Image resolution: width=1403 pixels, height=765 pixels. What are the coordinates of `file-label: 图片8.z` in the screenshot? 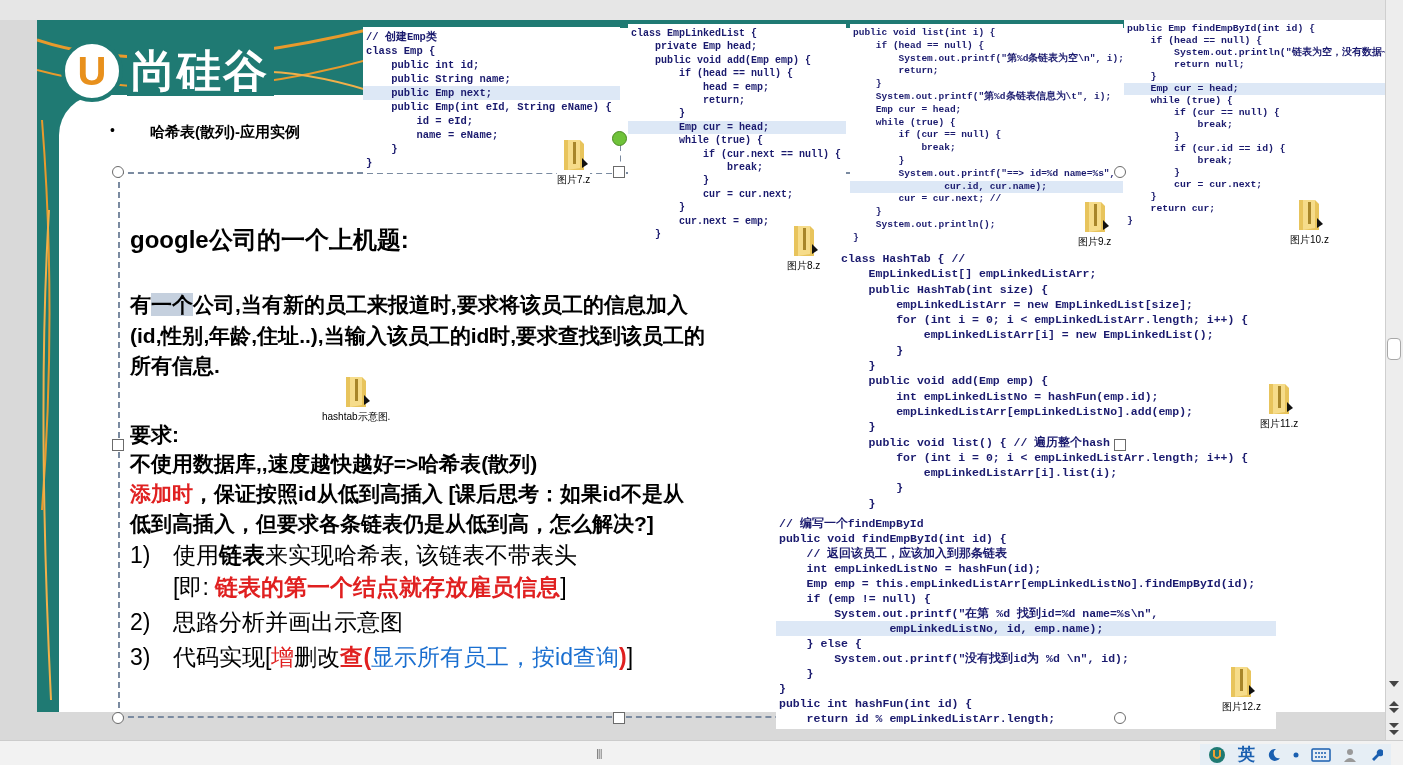 It's located at (804, 265).